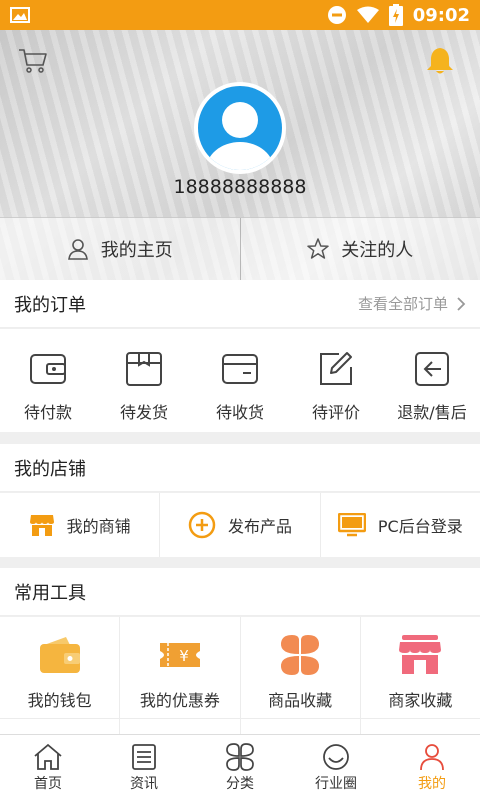  What do you see at coordinates (50, 469) in the screenshot?
I see `shop-title: 我的店铺` at bounding box center [50, 469].